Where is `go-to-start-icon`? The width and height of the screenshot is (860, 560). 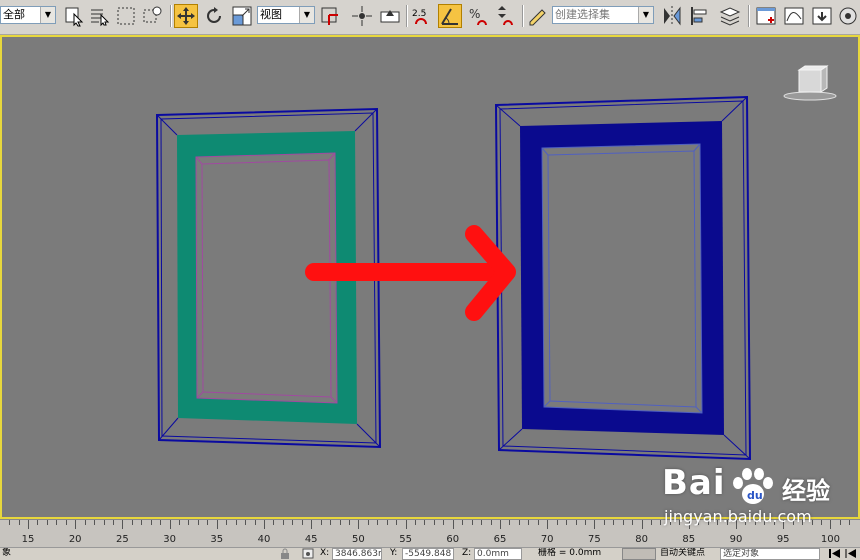
go-to-start-icon is located at coordinates (835, 554).